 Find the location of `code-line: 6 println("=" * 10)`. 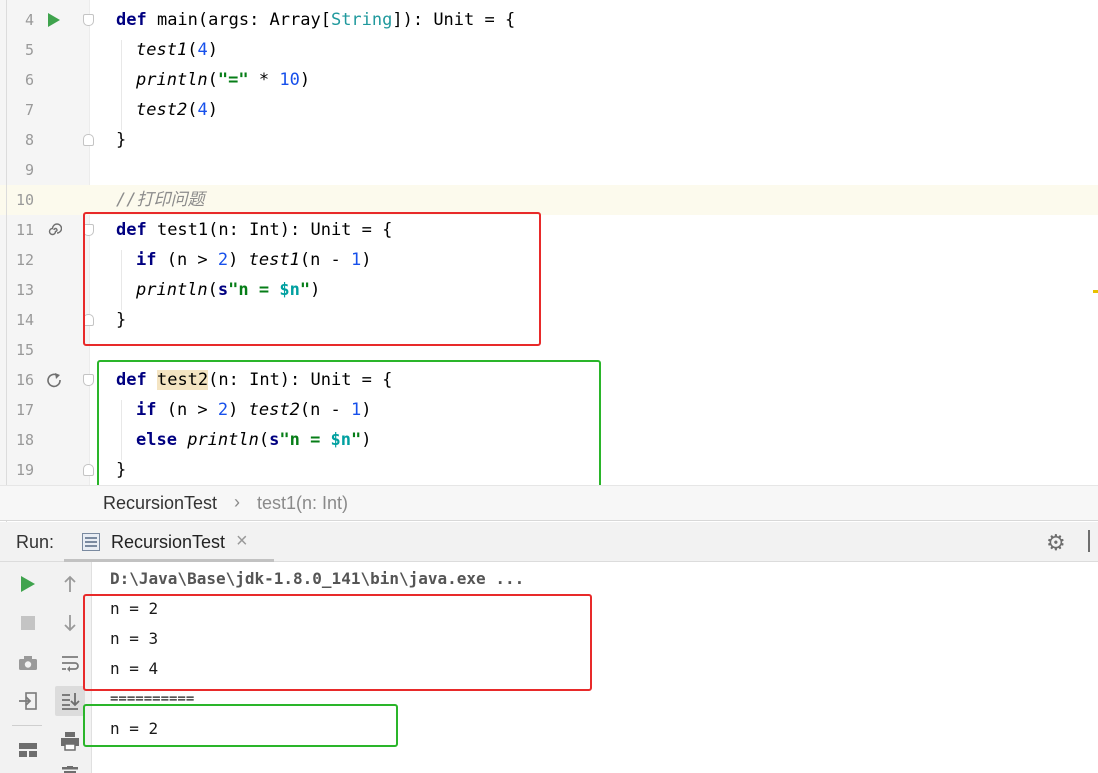

code-line: 6 println("=" * 10) is located at coordinates (549, 80).